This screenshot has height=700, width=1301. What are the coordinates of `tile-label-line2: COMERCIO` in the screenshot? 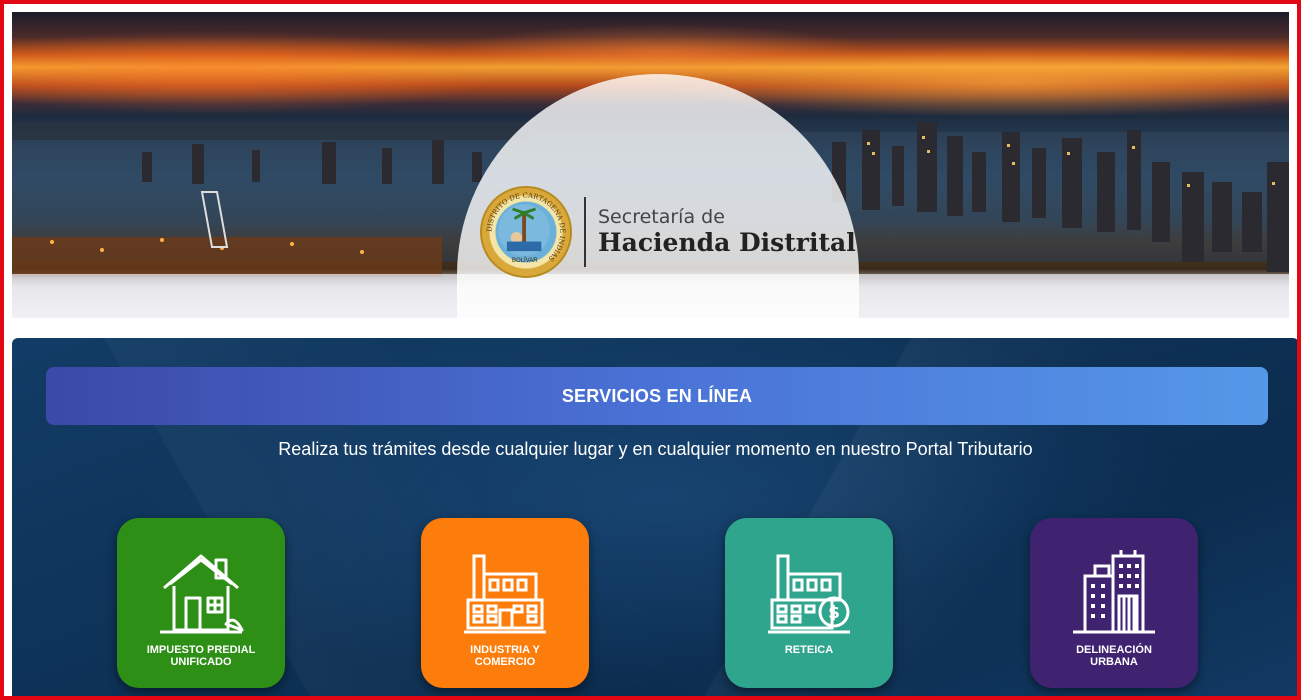 It's located at (505, 662).